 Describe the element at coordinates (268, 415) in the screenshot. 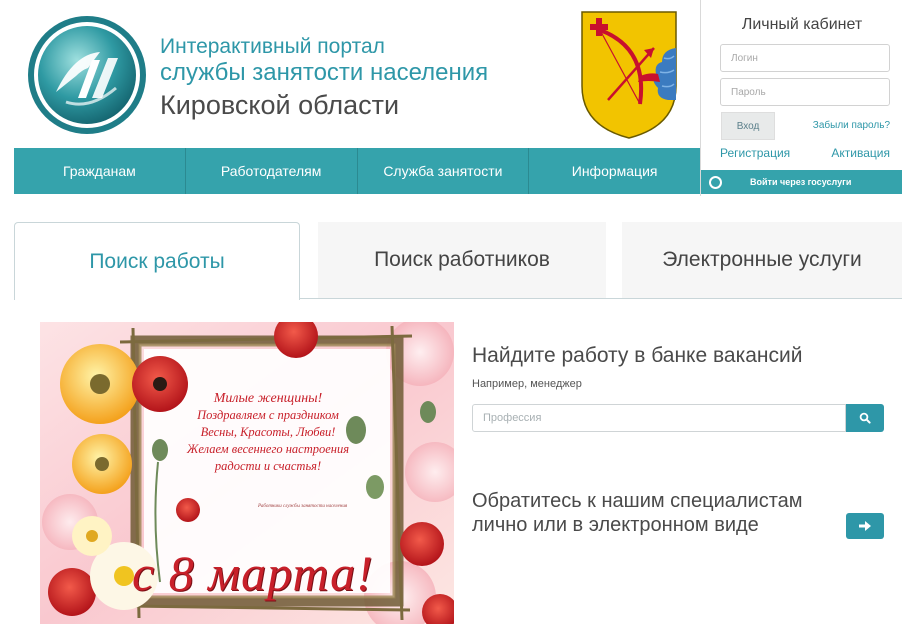

I see `greeting-line-2: Поздравляем с праздником` at that location.